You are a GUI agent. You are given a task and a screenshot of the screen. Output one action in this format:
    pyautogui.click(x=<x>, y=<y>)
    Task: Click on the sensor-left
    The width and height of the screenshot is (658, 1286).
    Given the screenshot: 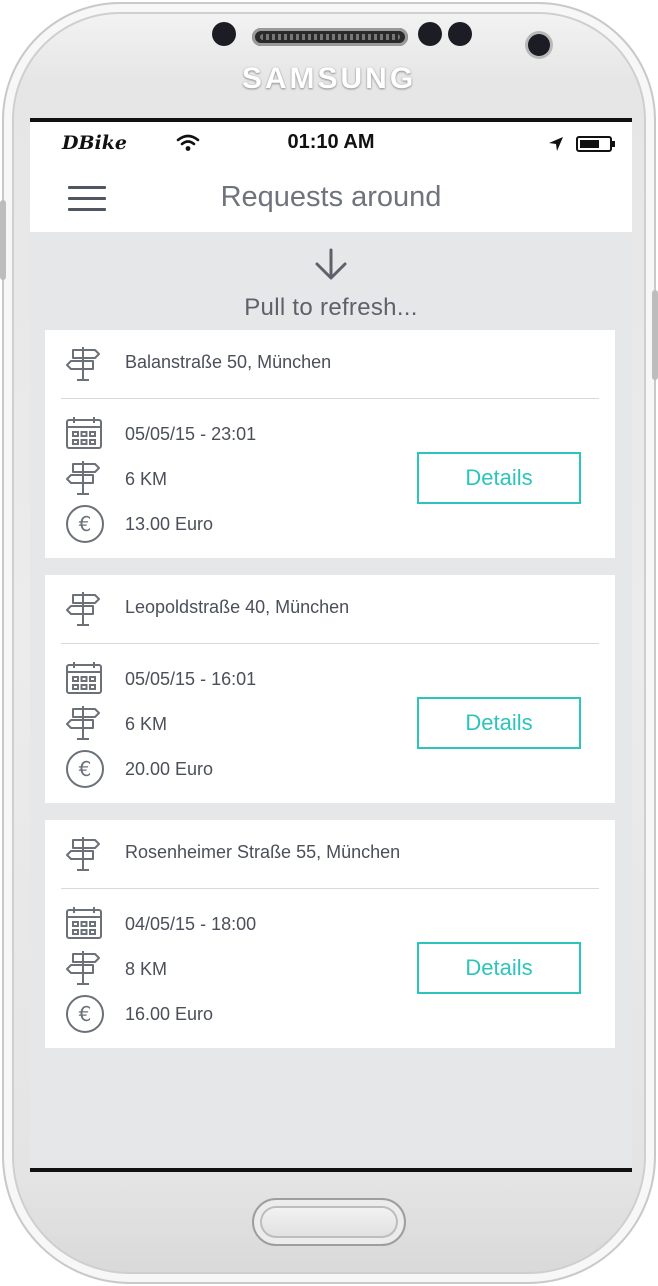 What is the action you would take?
    pyautogui.click(x=430, y=34)
    